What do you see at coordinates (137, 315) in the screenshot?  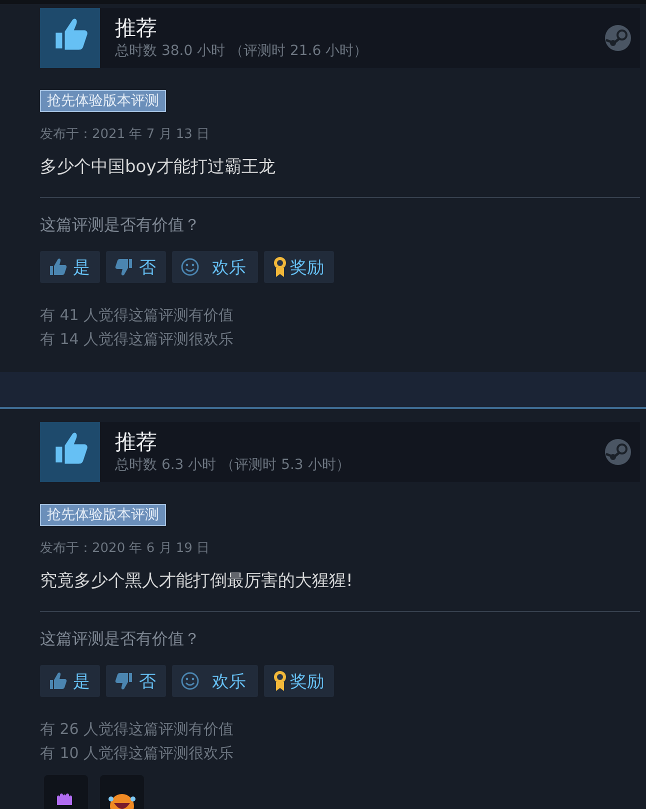 I see `vote-count: 有 41 人觉得这篇评测有价值` at bounding box center [137, 315].